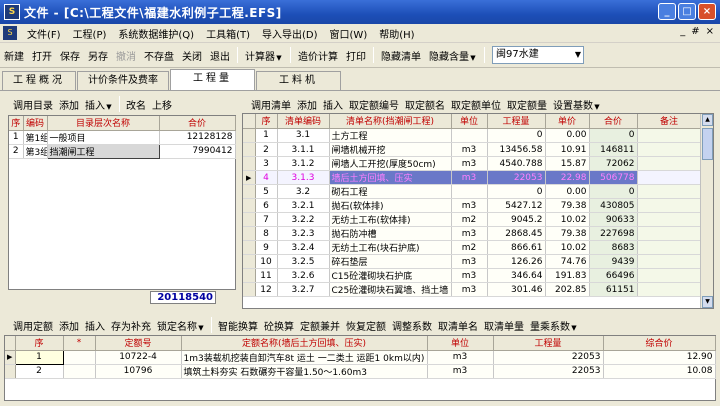  I want to click on insert-directory-button: 插入▼, so click(99, 104).